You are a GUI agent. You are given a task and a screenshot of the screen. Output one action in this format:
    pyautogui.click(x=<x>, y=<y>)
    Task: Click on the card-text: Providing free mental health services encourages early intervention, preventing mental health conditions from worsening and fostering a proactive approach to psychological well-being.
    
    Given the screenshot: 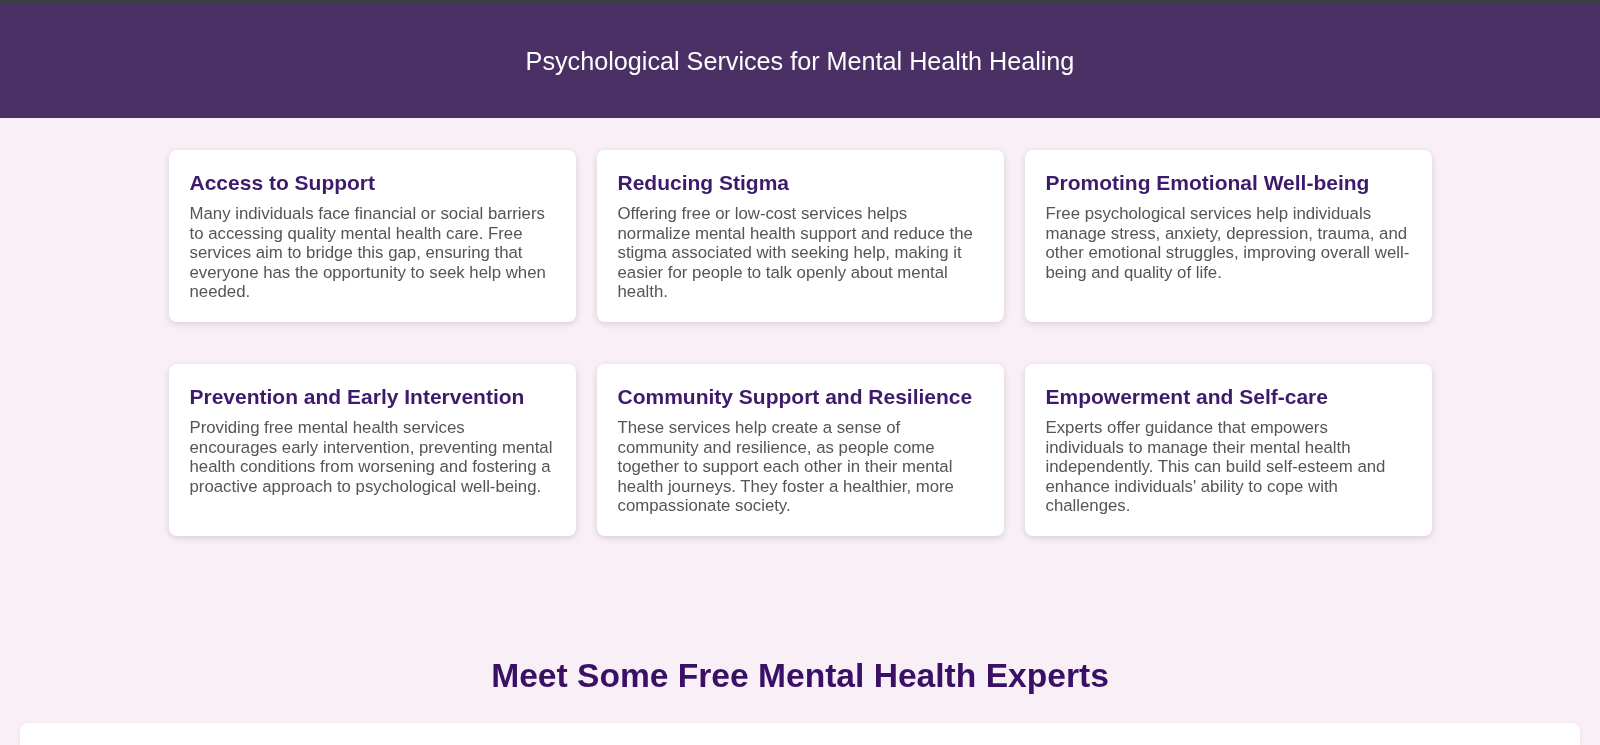 What is the action you would take?
    pyautogui.click(x=371, y=457)
    